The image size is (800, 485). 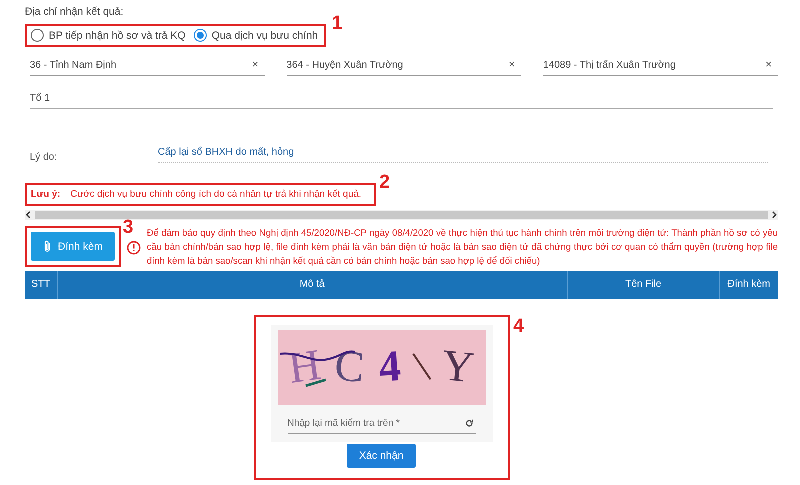 I want to click on select-field: 36 - Tỉnh Nam Định ×, so click(x=147, y=65).